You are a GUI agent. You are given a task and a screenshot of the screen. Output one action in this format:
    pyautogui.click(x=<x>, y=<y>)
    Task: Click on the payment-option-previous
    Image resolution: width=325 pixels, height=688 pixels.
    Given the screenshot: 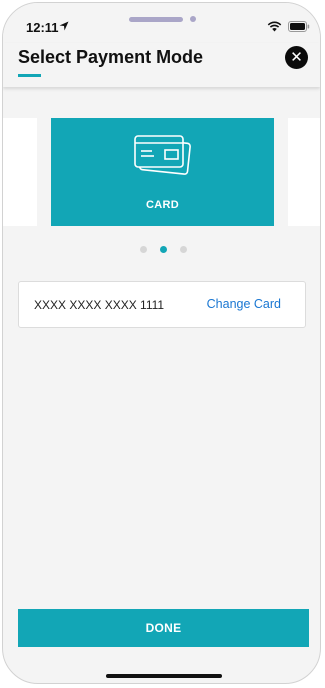 What is the action you would take?
    pyautogui.click(x=20, y=172)
    